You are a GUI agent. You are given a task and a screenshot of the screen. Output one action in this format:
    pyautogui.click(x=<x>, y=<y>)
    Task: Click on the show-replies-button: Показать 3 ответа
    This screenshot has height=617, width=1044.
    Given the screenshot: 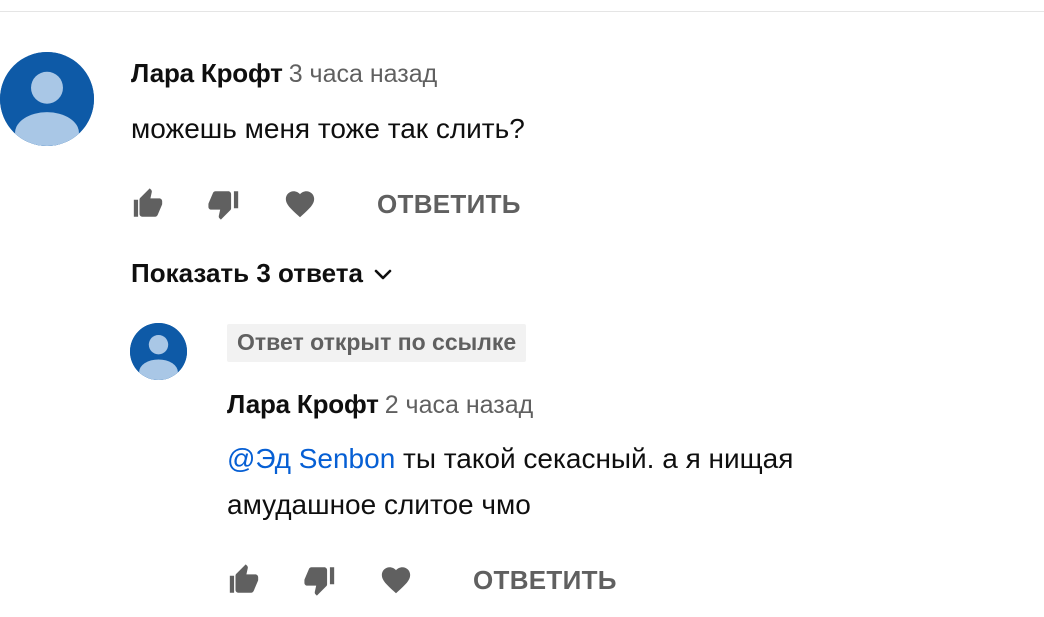 What is the action you would take?
    pyautogui.click(x=263, y=273)
    